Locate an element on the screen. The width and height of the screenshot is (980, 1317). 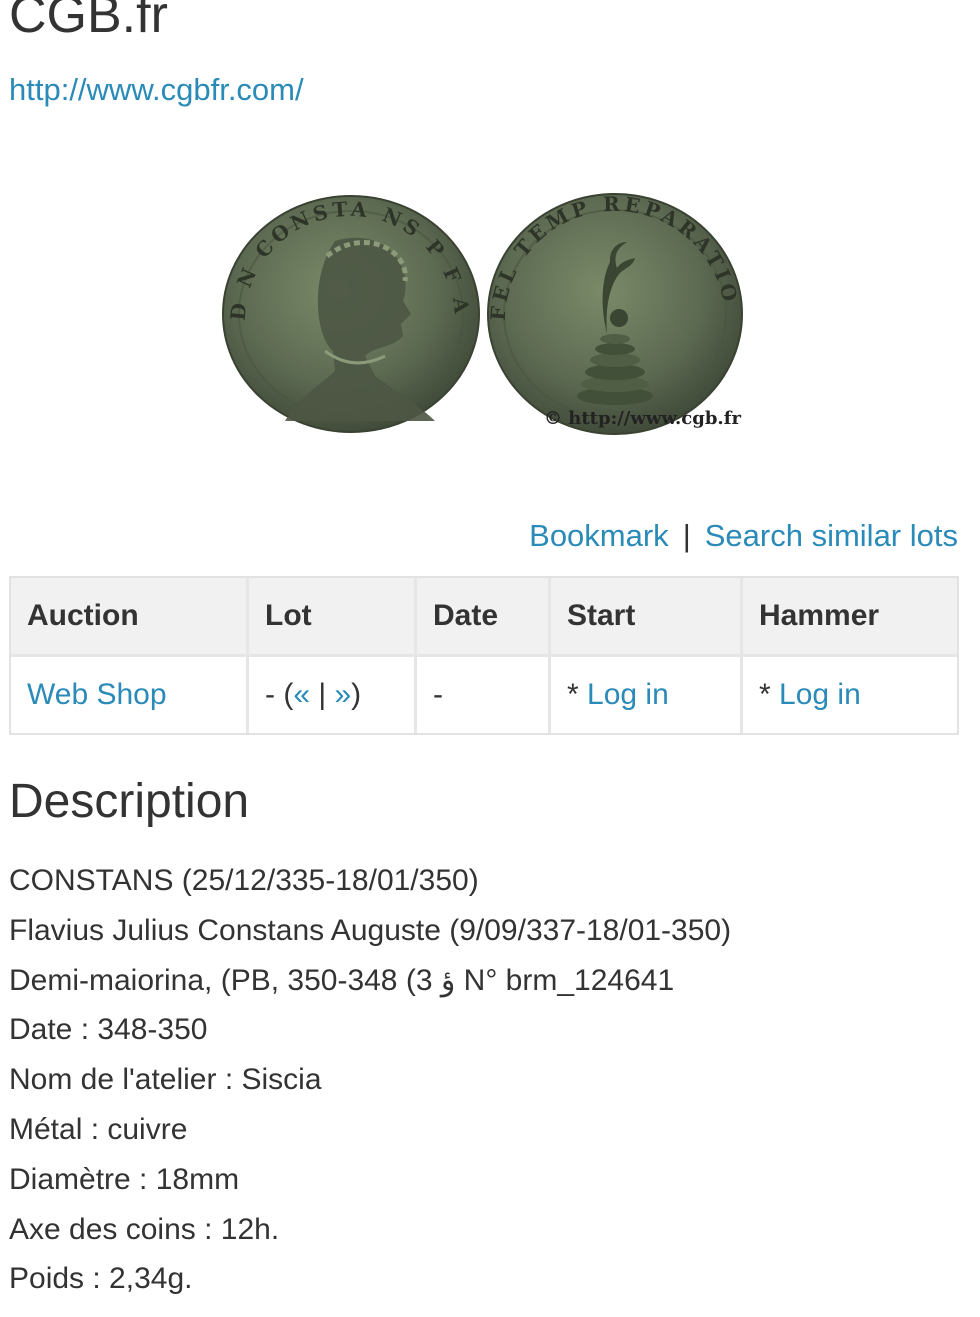
description-line: Poids : 2,34g. is located at coordinates (101, 1279).